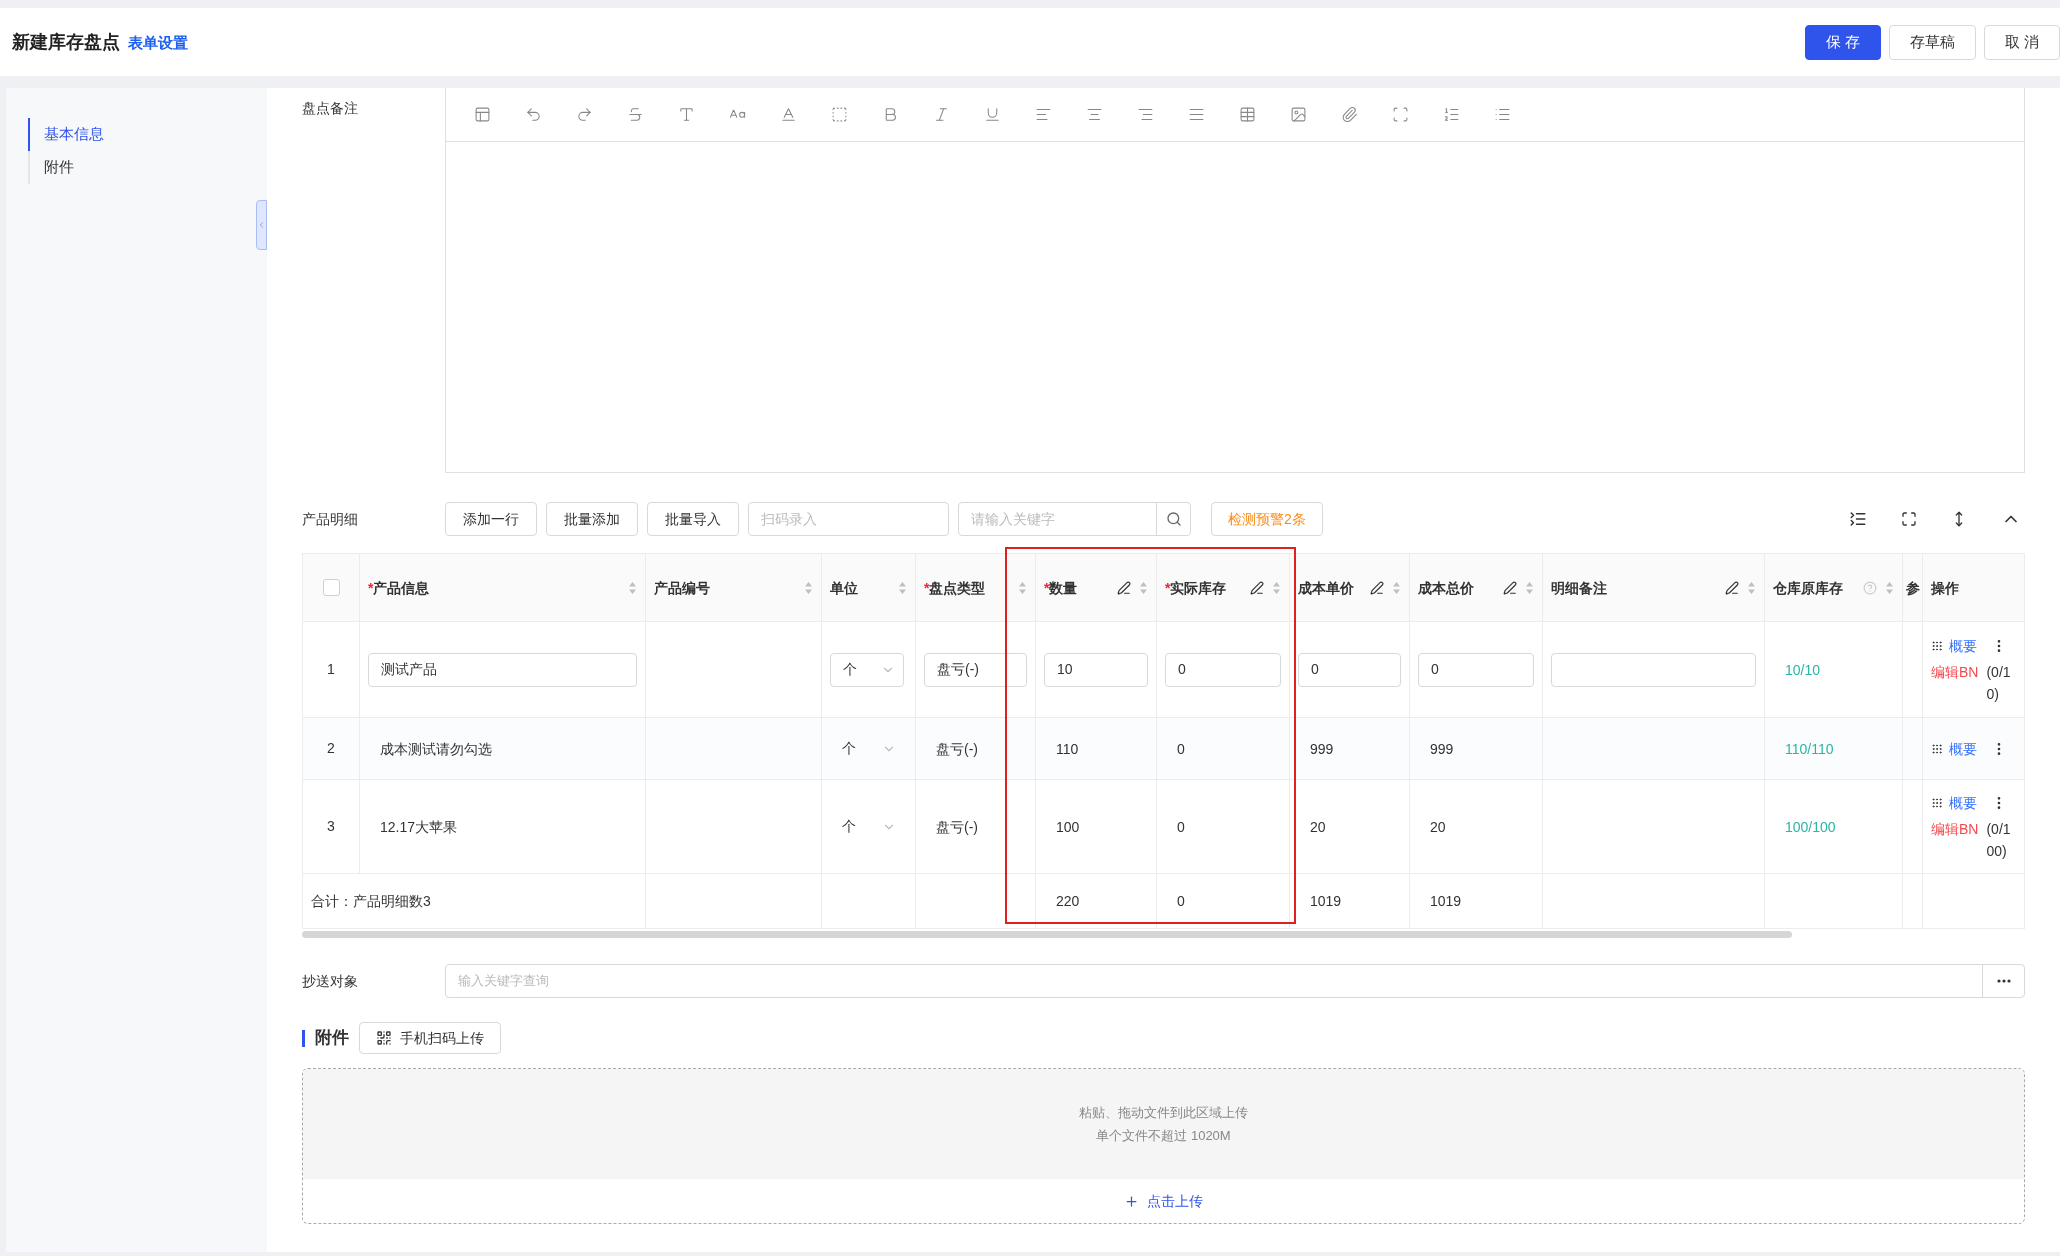 Image resolution: width=2060 pixels, height=1256 pixels. Describe the element at coordinates (1326, 588) in the screenshot. I see `column-title: 成本单价` at that location.